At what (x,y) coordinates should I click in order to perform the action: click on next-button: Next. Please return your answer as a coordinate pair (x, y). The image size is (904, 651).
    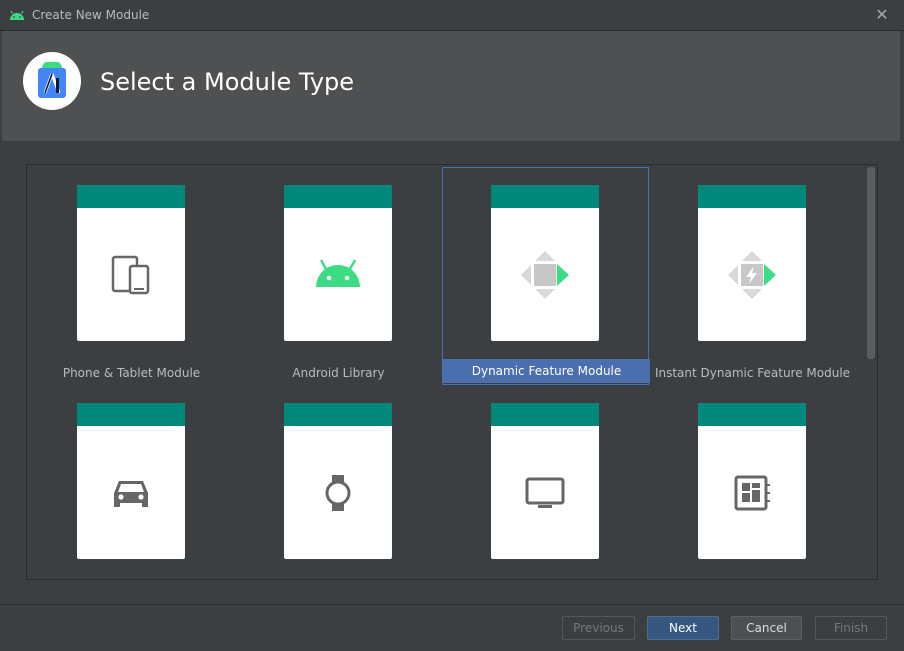
    Looking at the image, I should click on (683, 628).